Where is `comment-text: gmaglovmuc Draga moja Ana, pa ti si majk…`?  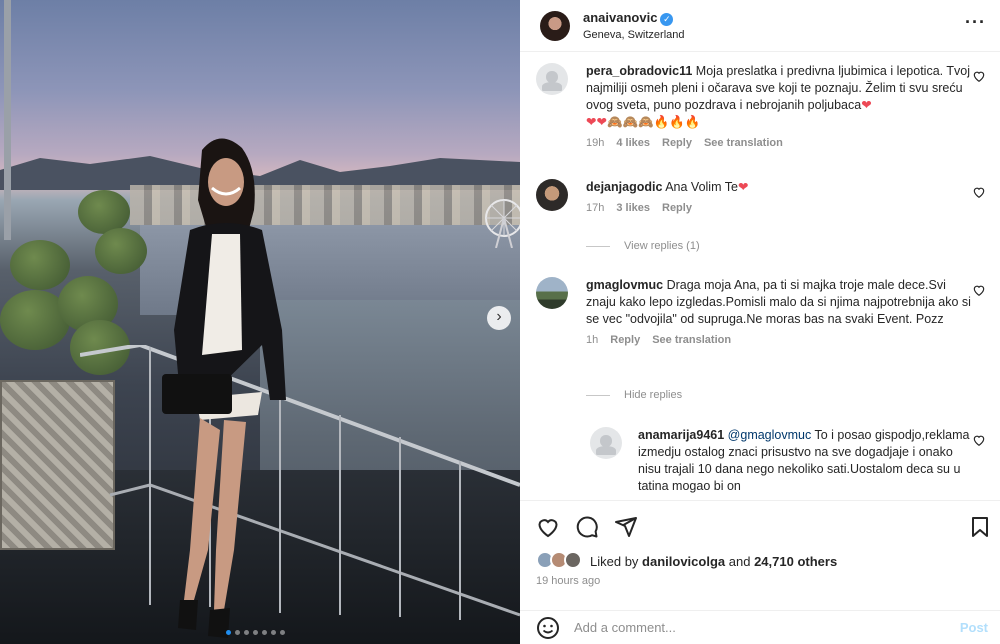 comment-text: gmaglovmuc Draga moja Ana, pa ti si majk… is located at coordinates (781, 302).